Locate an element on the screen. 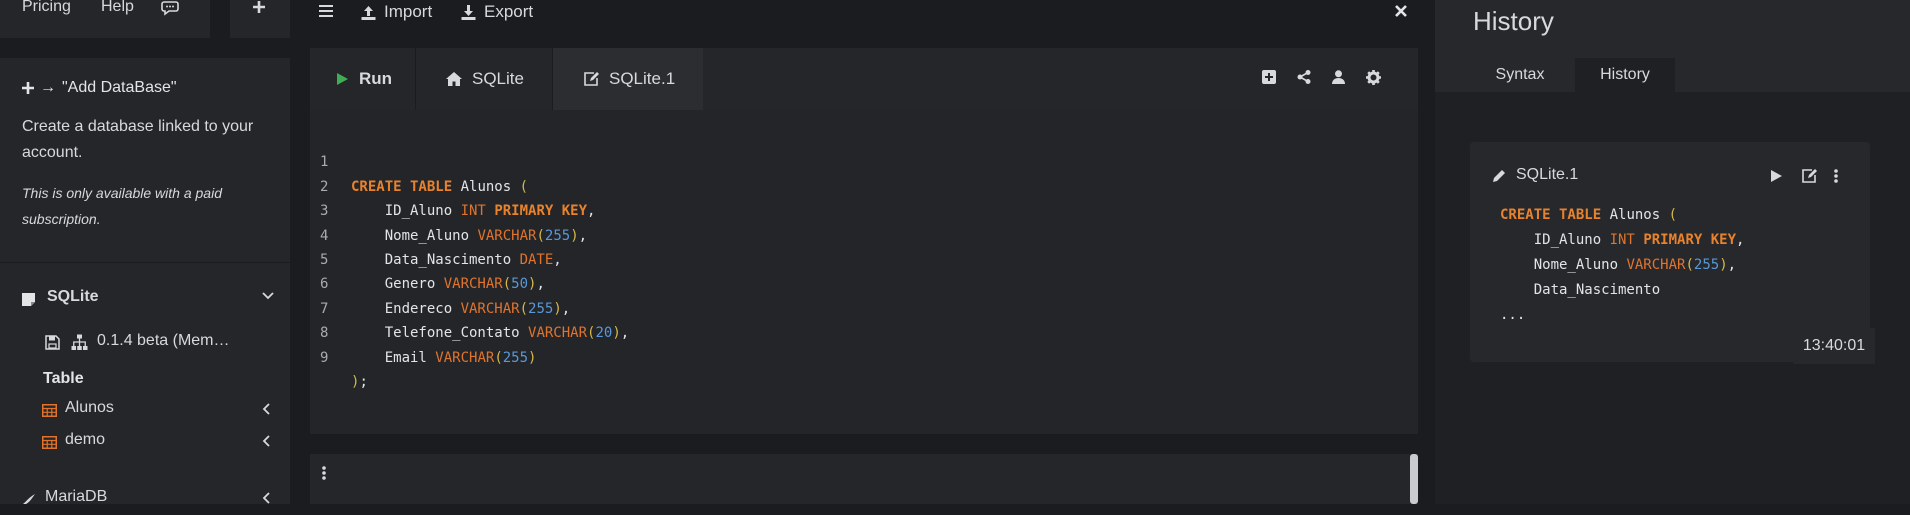 The height and width of the screenshot is (515, 1910). tab-history: History is located at coordinates (1625, 75).